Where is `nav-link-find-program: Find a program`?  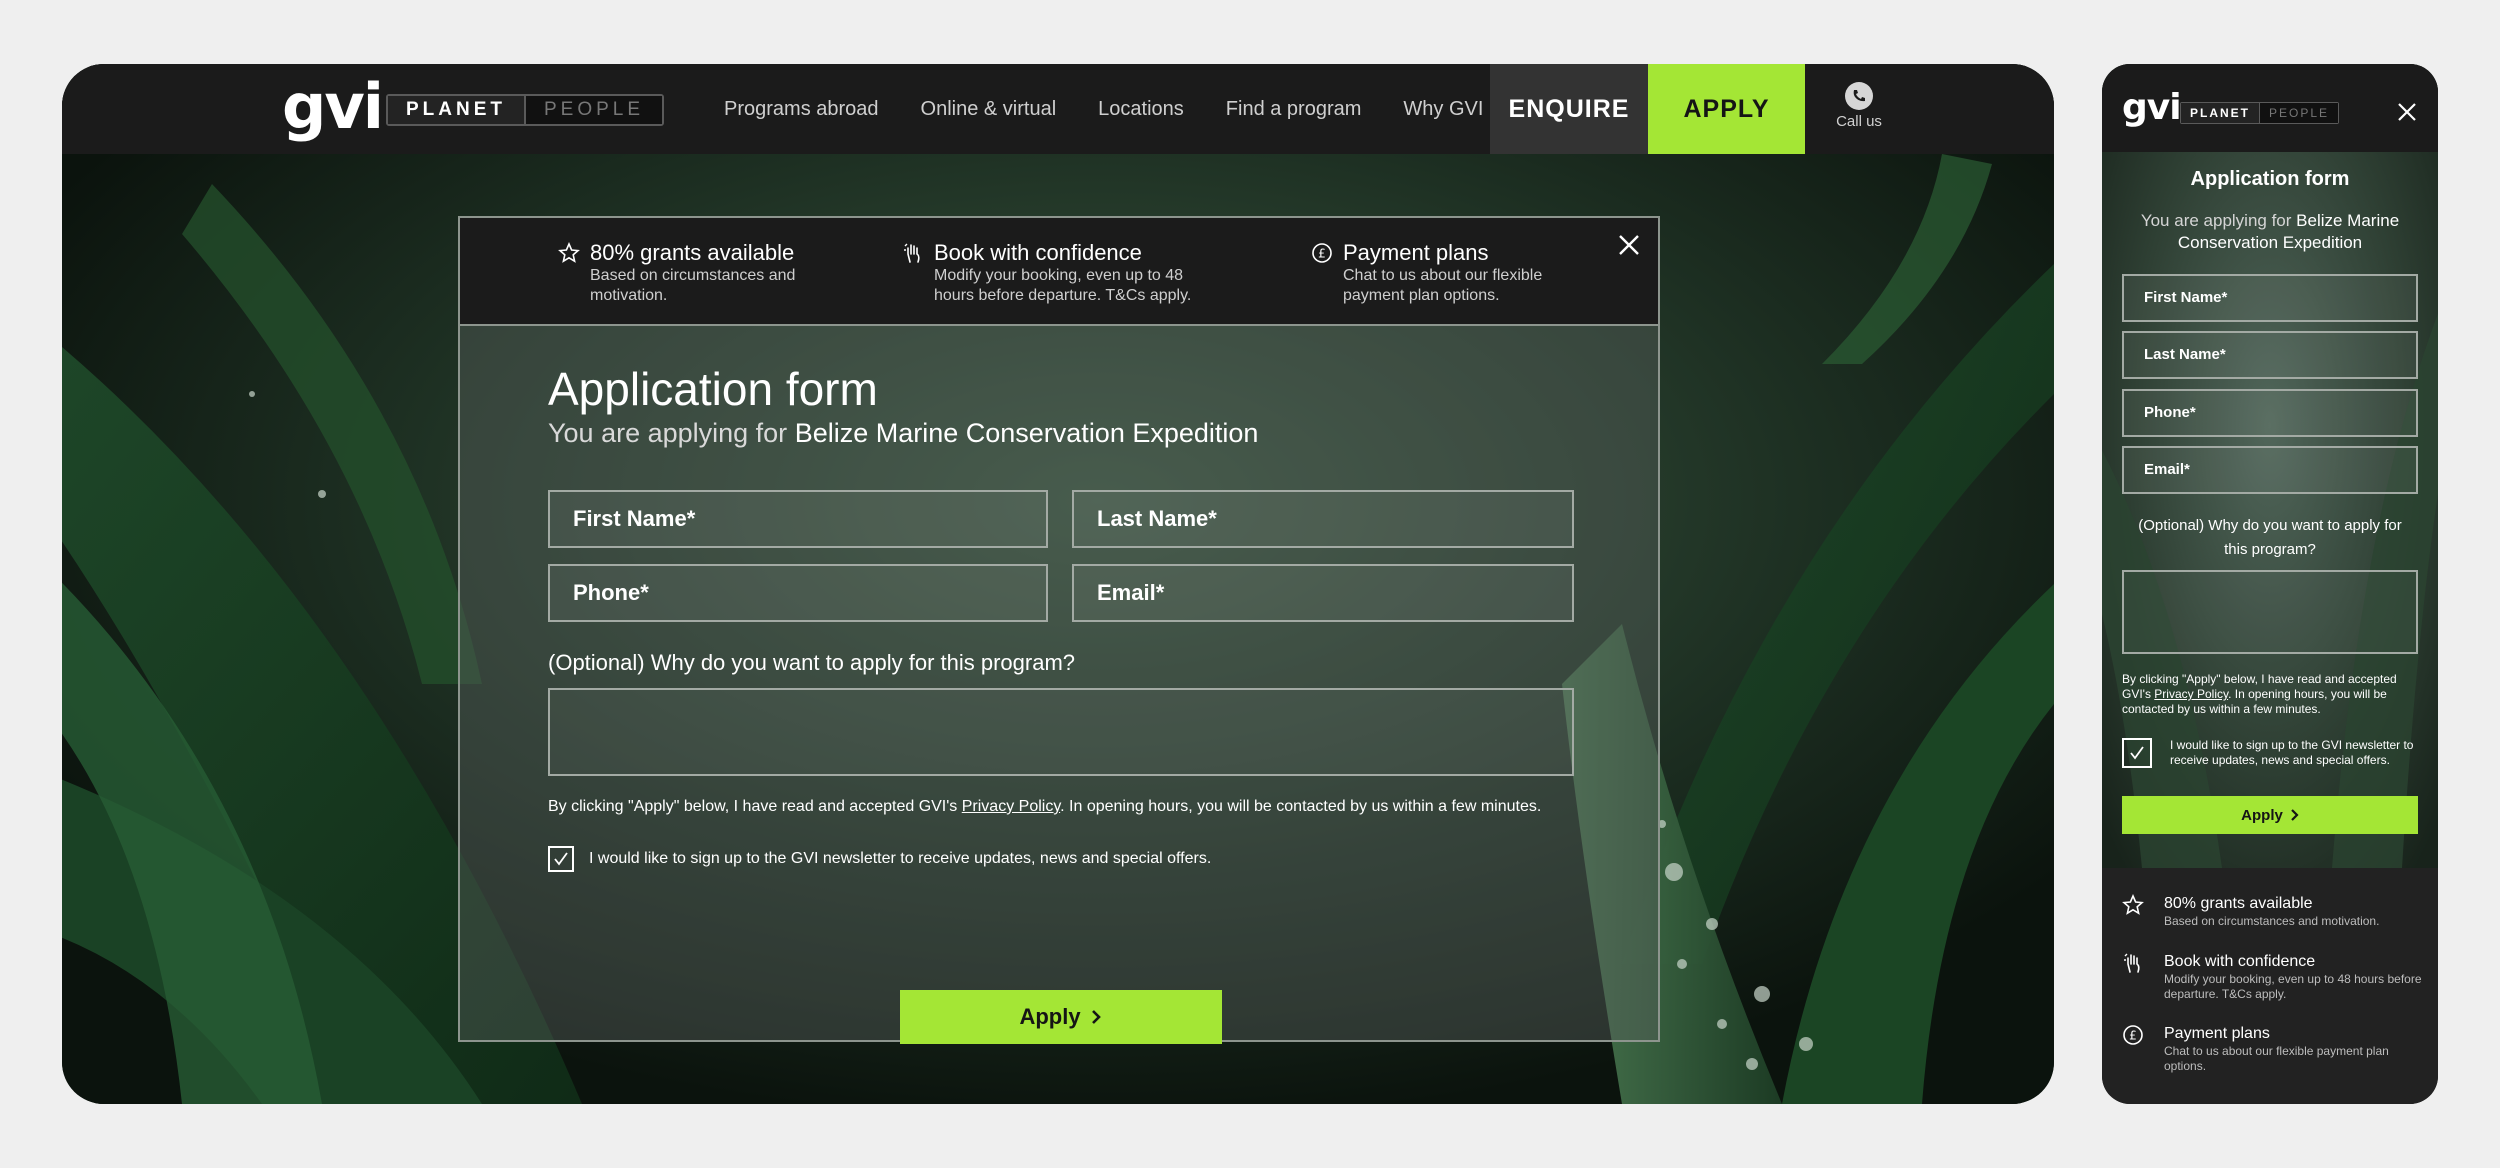
nav-link-find-program: Find a program is located at coordinates (1294, 109).